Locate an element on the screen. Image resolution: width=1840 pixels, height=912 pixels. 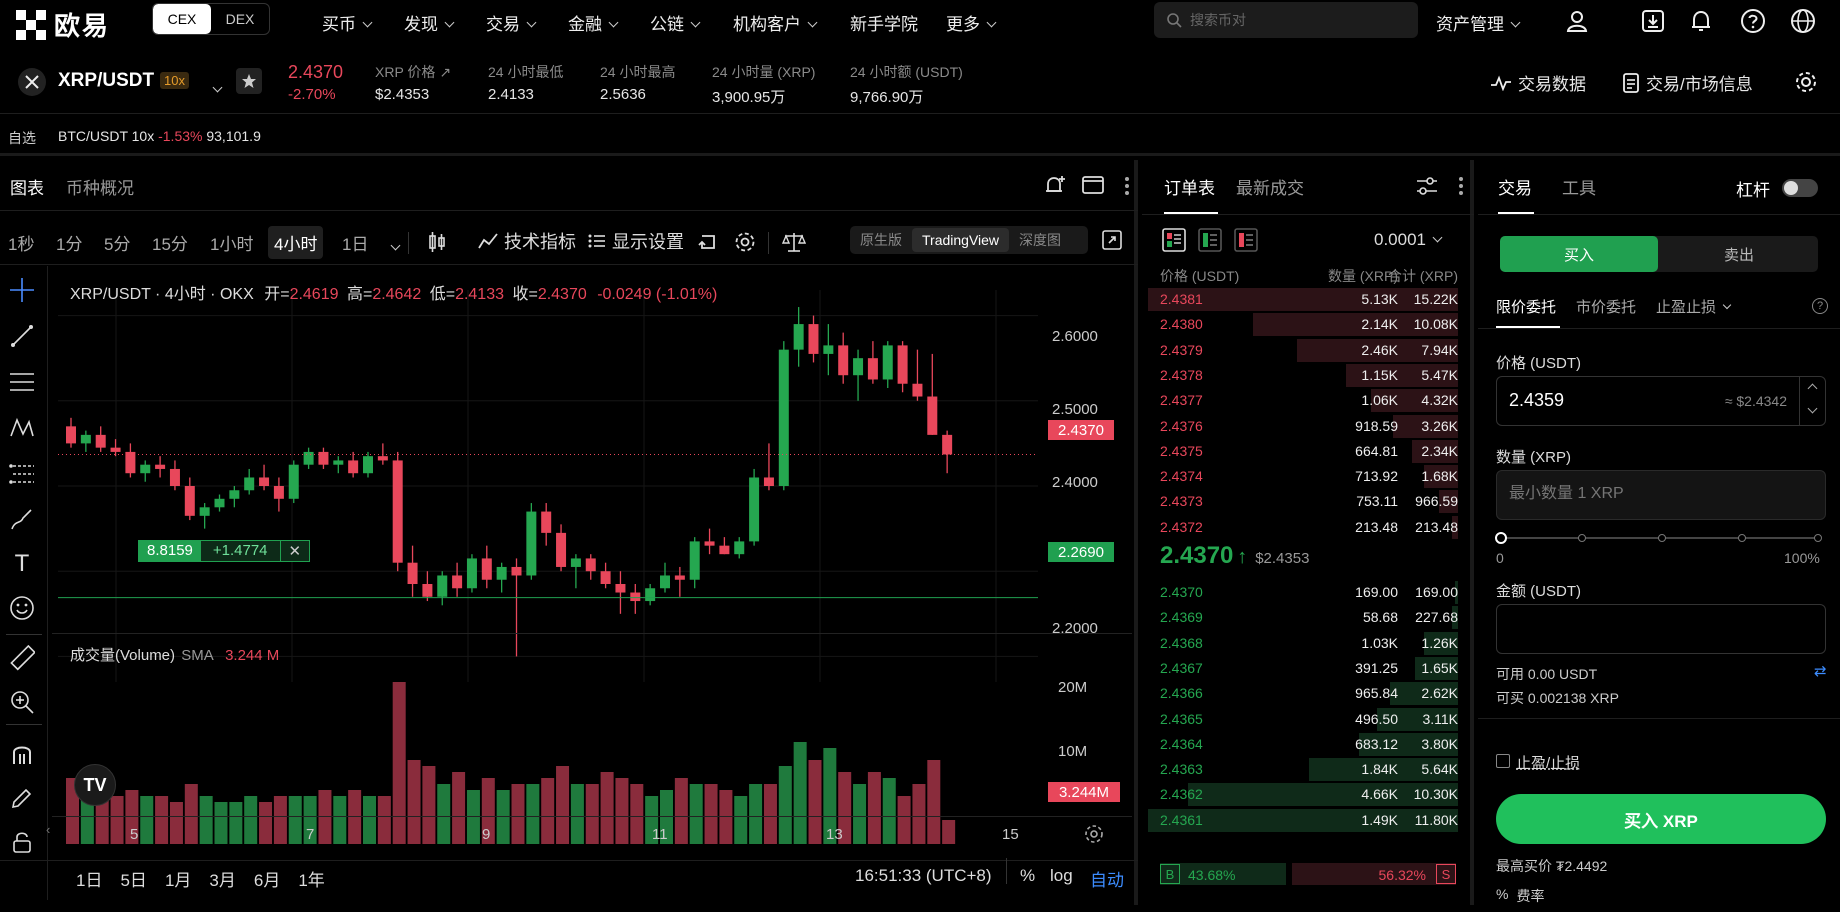
auto-scale-toggle: 自动 is located at coordinates (1107, 878).